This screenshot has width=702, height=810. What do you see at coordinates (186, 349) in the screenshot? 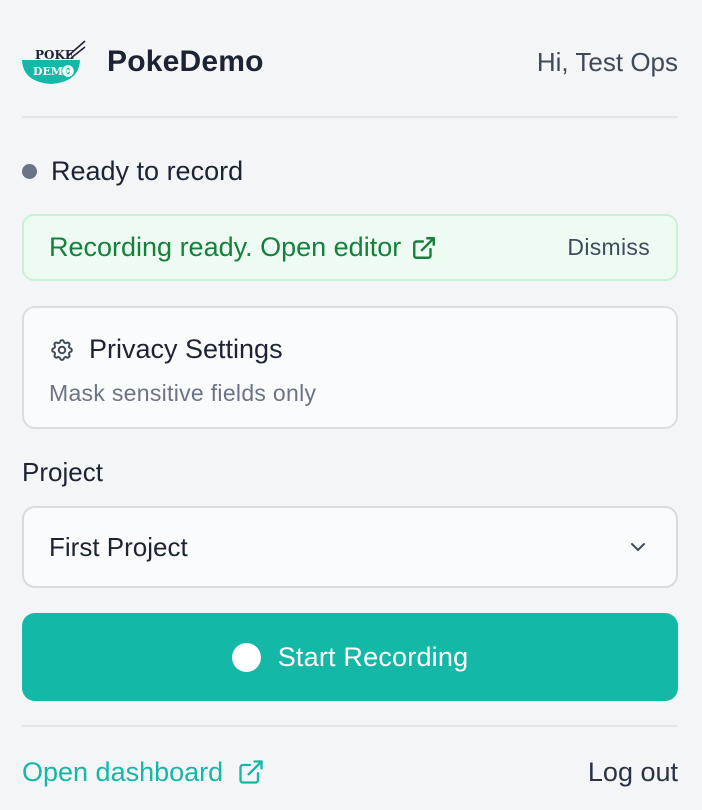
I see `privacy-settings-title: Privacy Settings` at bounding box center [186, 349].